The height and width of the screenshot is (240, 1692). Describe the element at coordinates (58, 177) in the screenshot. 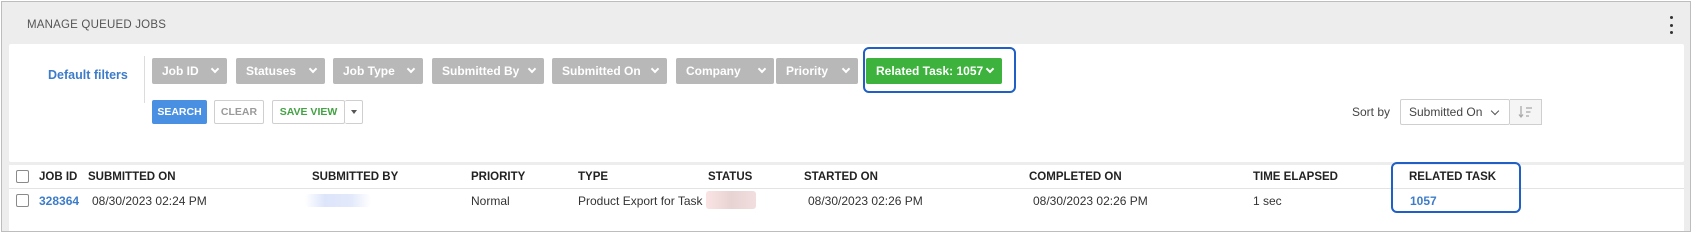

I see `header-job-id: JOB ID` at that location.